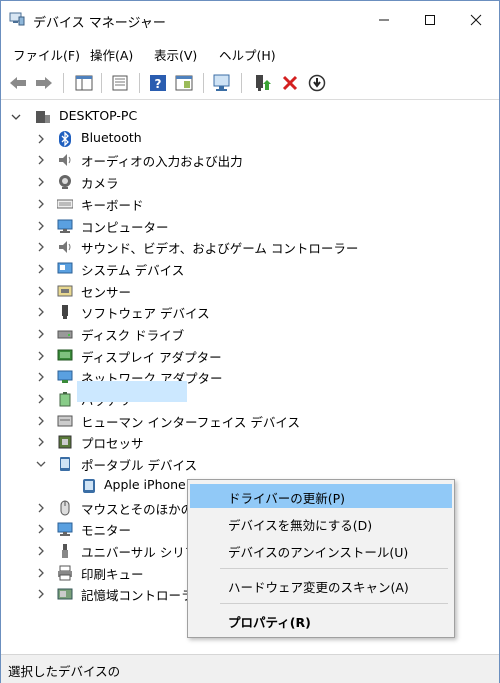  Describe the element at coordinates (65, 399) in the screenshot. I see `battery-icon` at that location.